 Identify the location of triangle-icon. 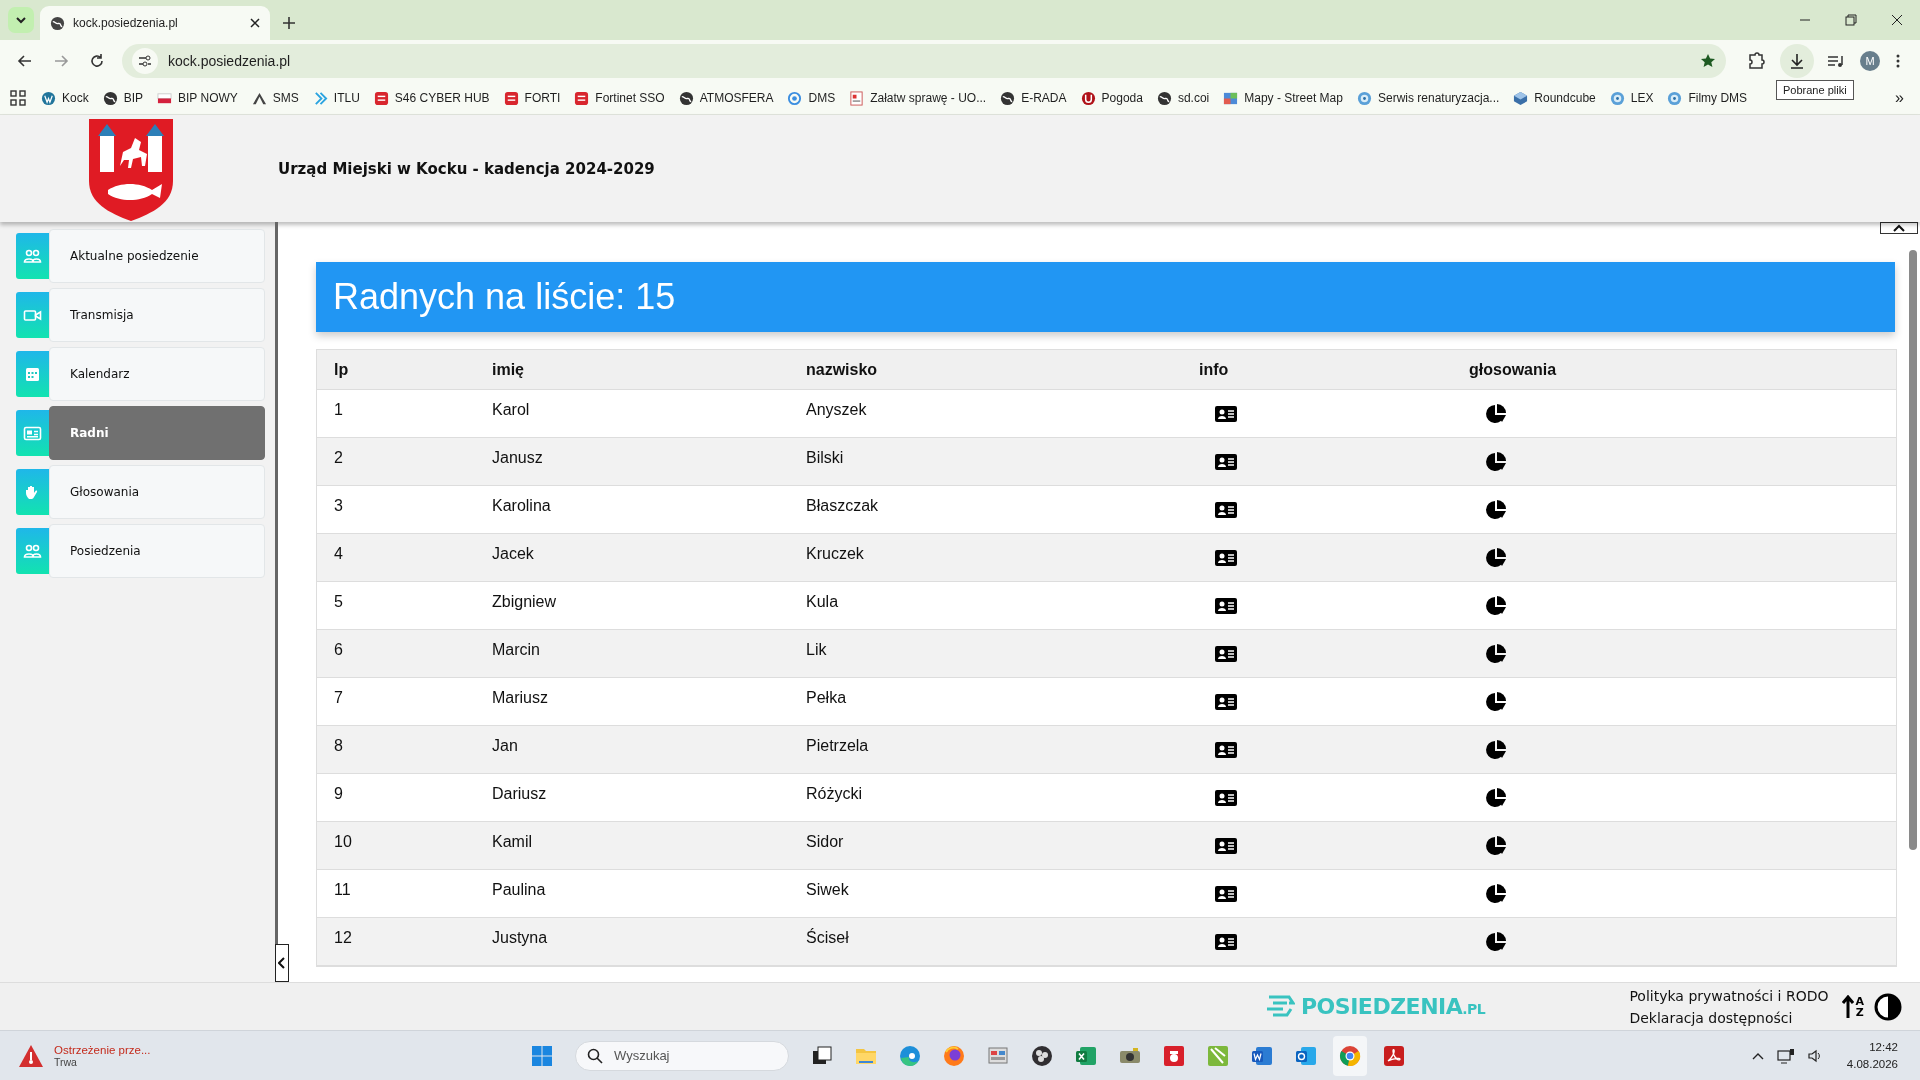
(259, 98).